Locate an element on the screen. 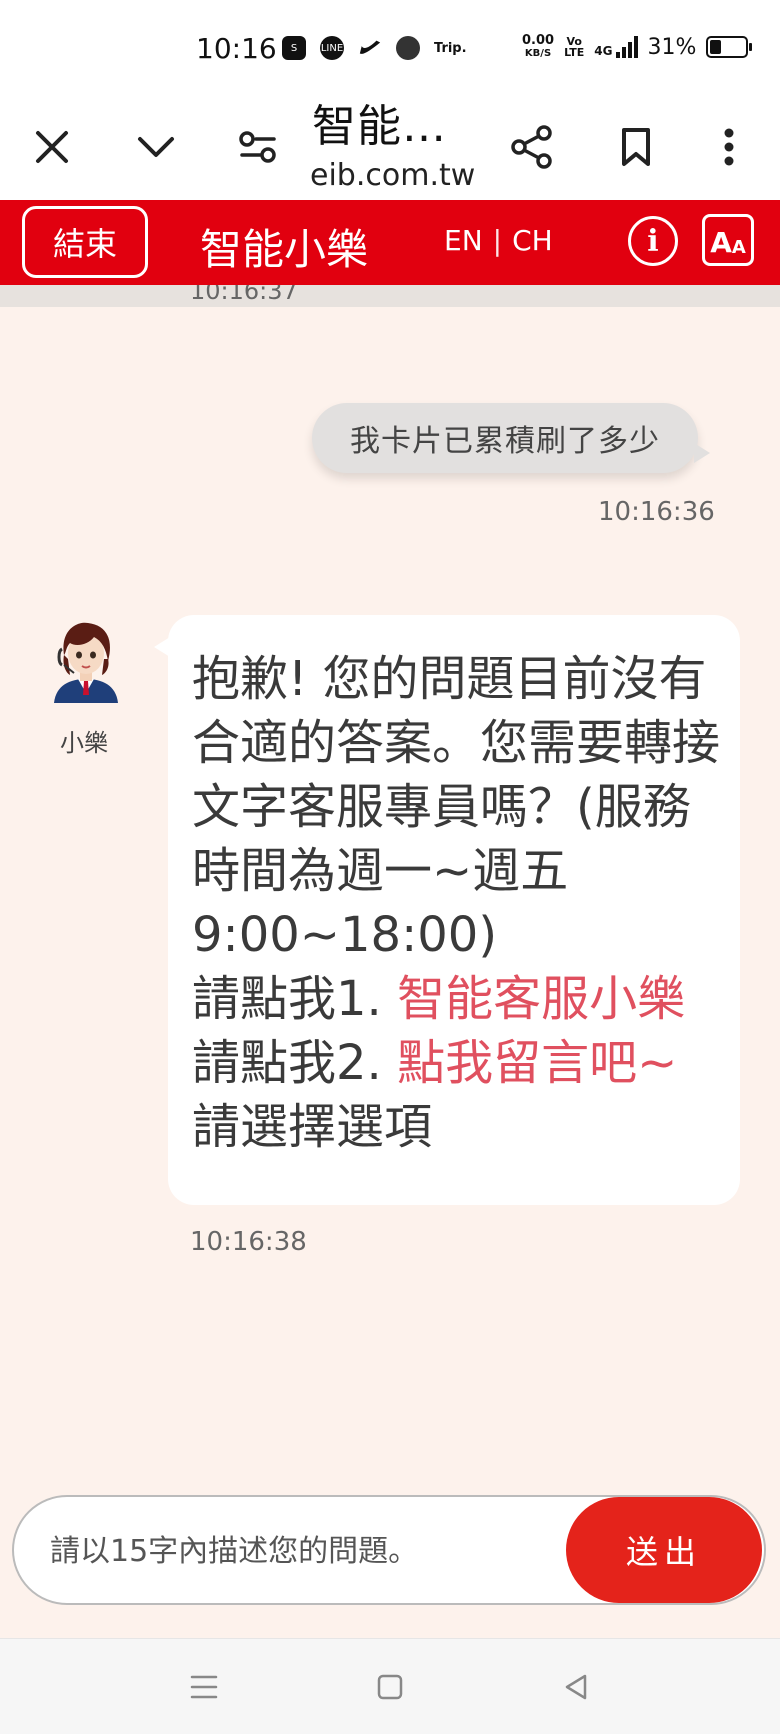 Image resolution: width=780 pixels, height=1734 pixels. system-status: 0.00 KB/S Vo LTE 4G 31% is located at coordinates (637, 46).